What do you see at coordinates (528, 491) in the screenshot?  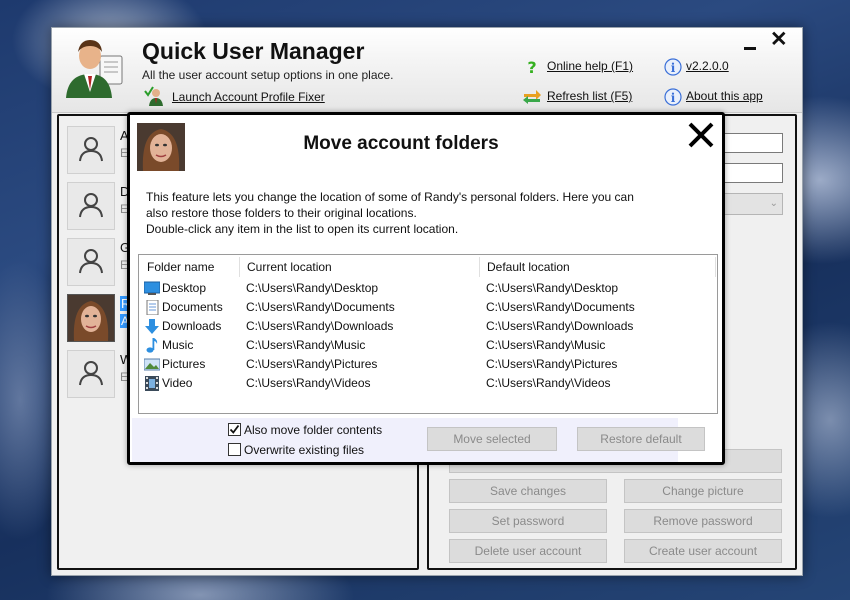 I see `save-changes-button: Save changes` at bounding box center [528, 491].